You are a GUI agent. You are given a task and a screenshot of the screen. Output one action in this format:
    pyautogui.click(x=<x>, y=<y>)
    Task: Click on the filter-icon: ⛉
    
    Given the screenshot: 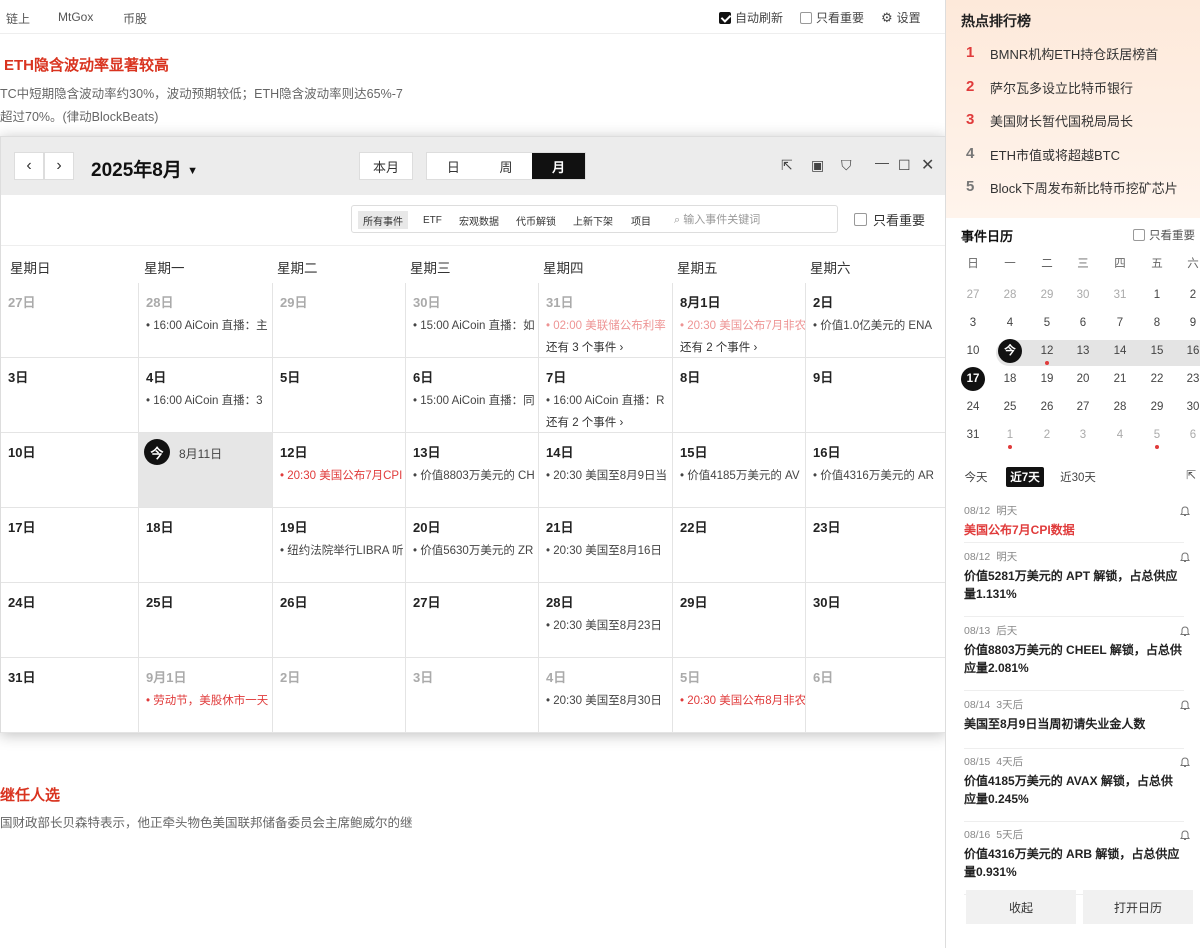 What is the action you would take?
    pyautogui.click(x=846, y=165)
    